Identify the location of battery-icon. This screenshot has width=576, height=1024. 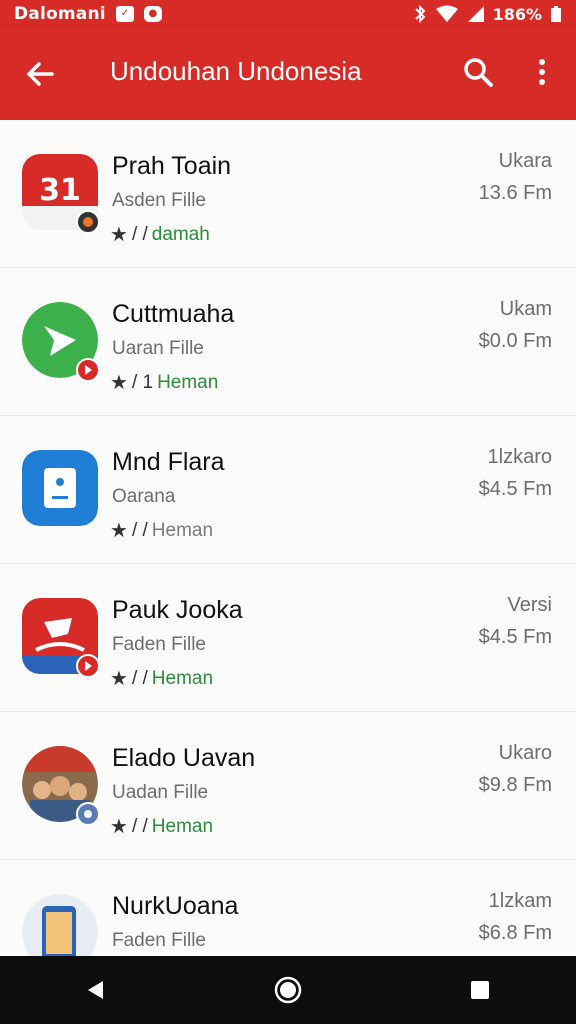
(556, 14).